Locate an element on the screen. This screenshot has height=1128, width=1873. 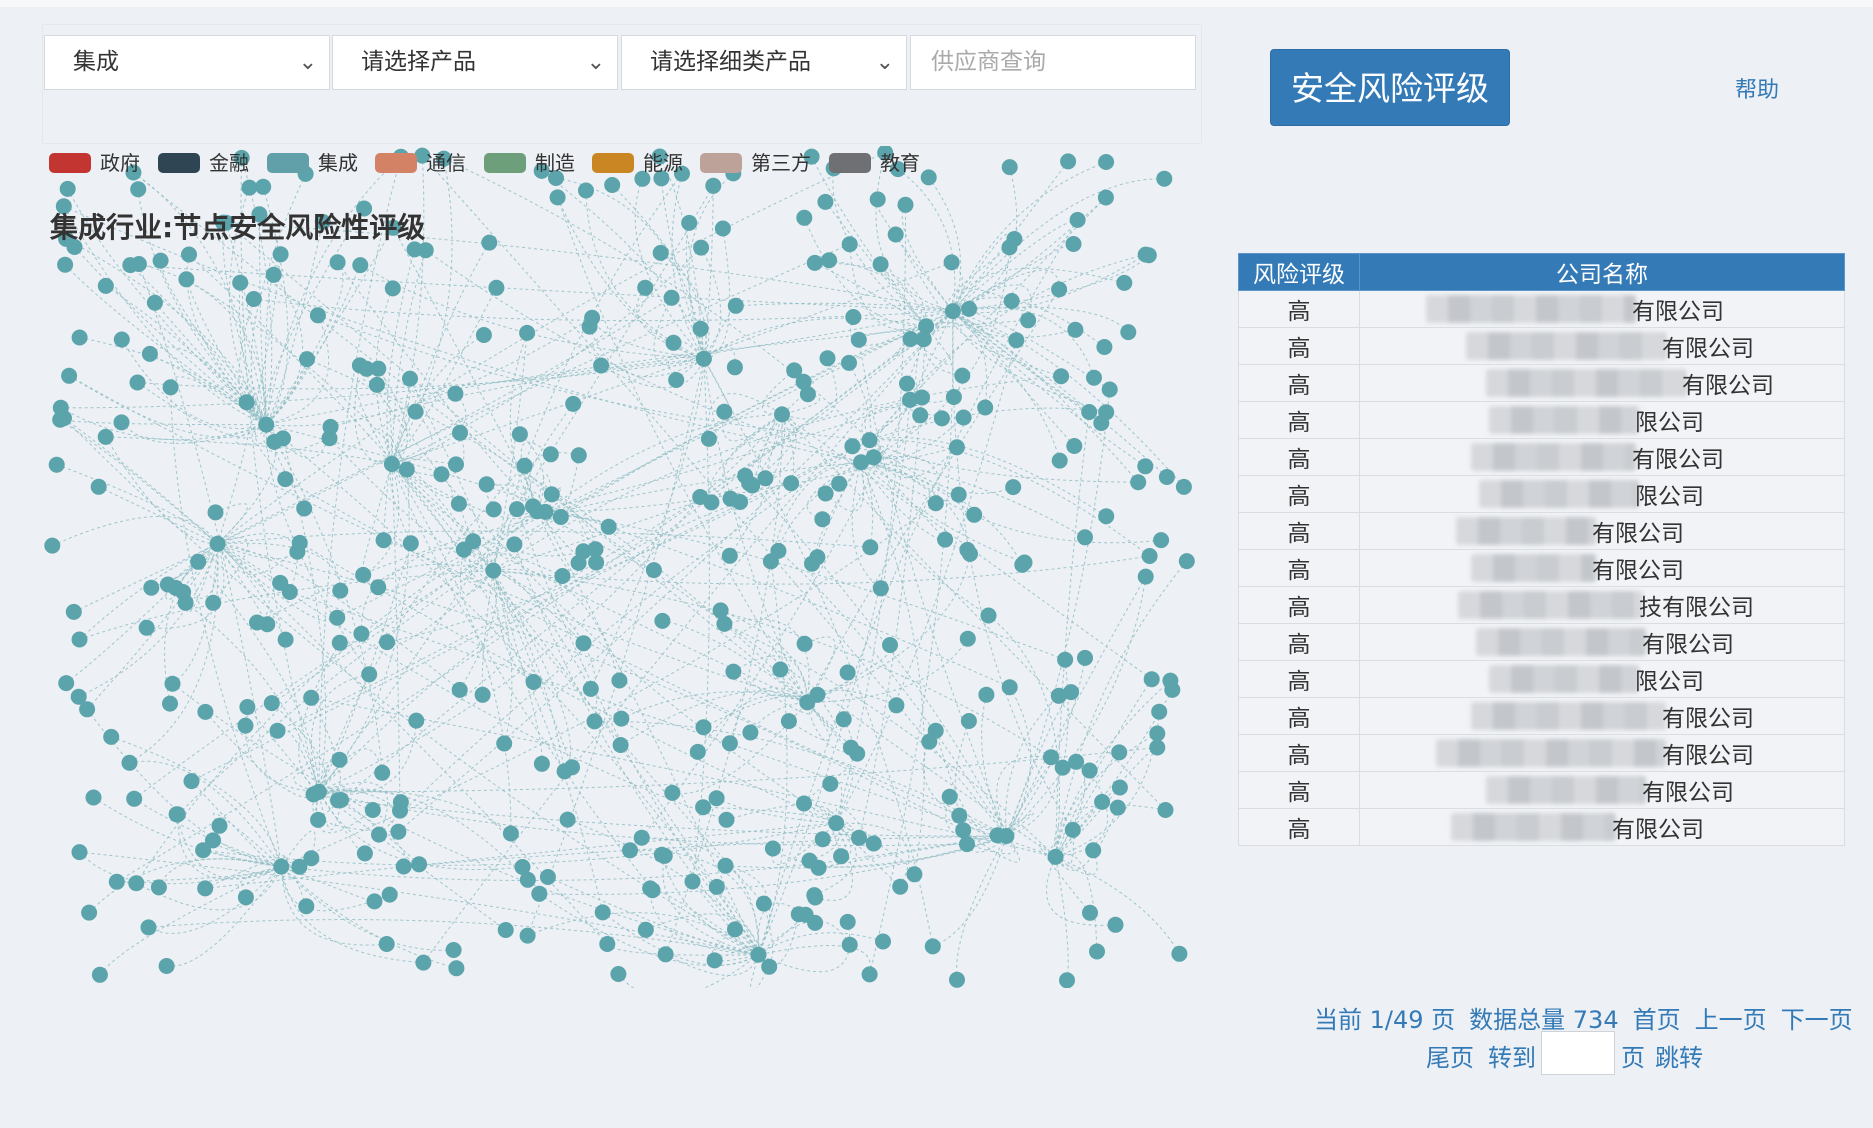
jump-button: 跳转 is located at coordinates (1679, 1058).